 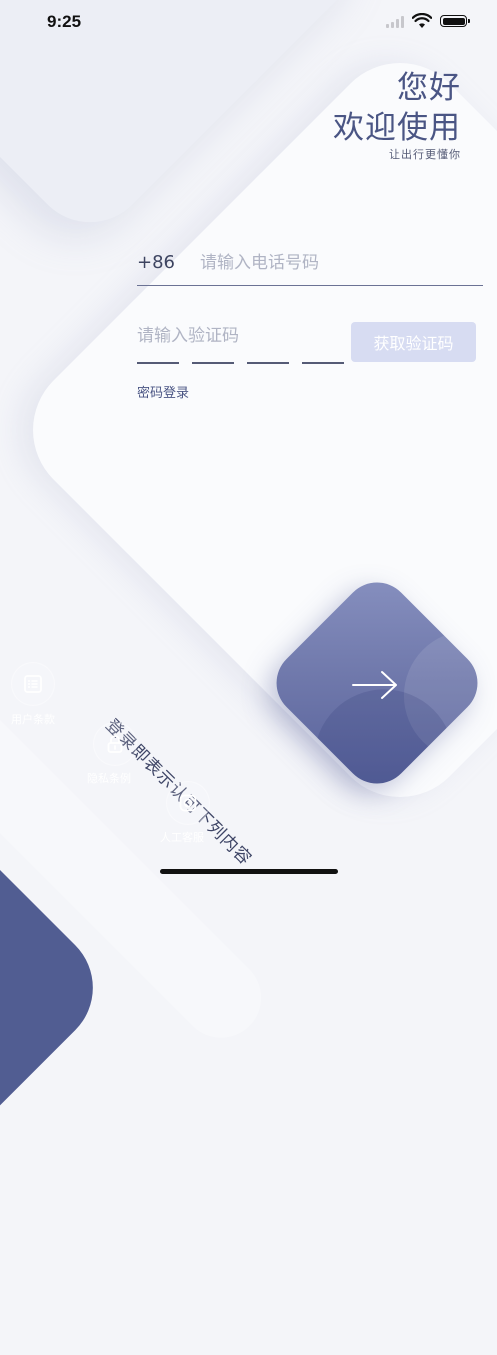 I want to click on lock-icon, so click(x=115, y=744).